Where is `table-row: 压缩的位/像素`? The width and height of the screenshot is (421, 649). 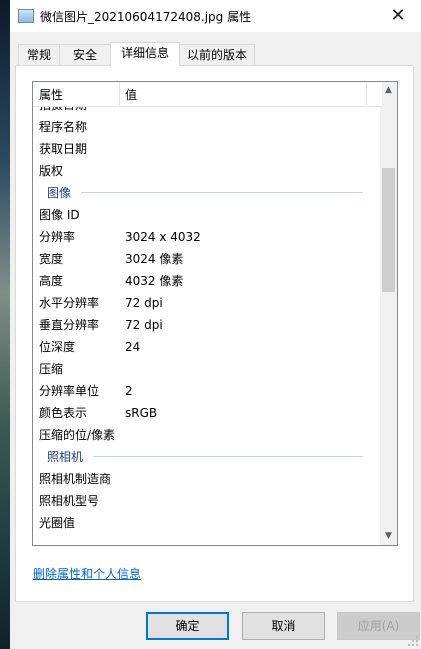 table-row: 压缩的位/像素 is located at coordinates (207, 435).